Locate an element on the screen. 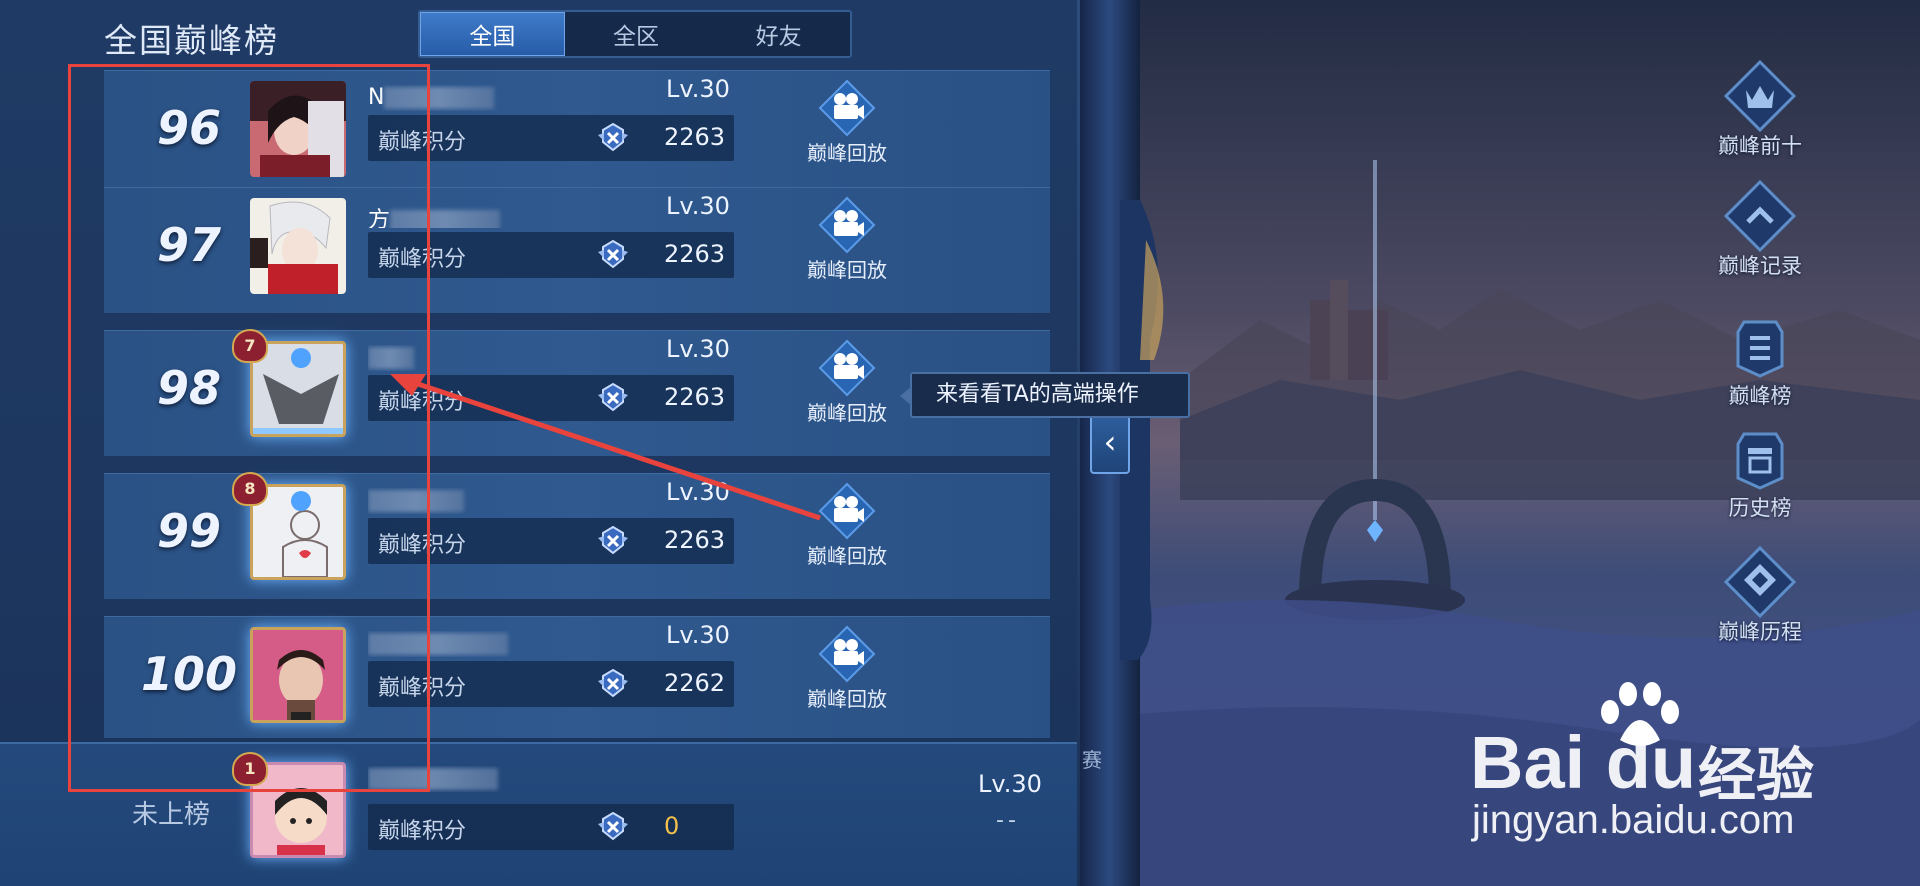  score-value: 0 is located at coordinates (672, 826).